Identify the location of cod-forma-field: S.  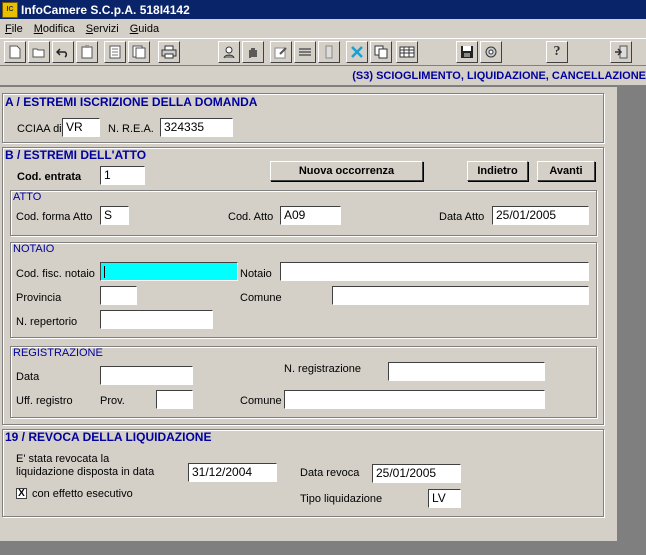
(114, 215).